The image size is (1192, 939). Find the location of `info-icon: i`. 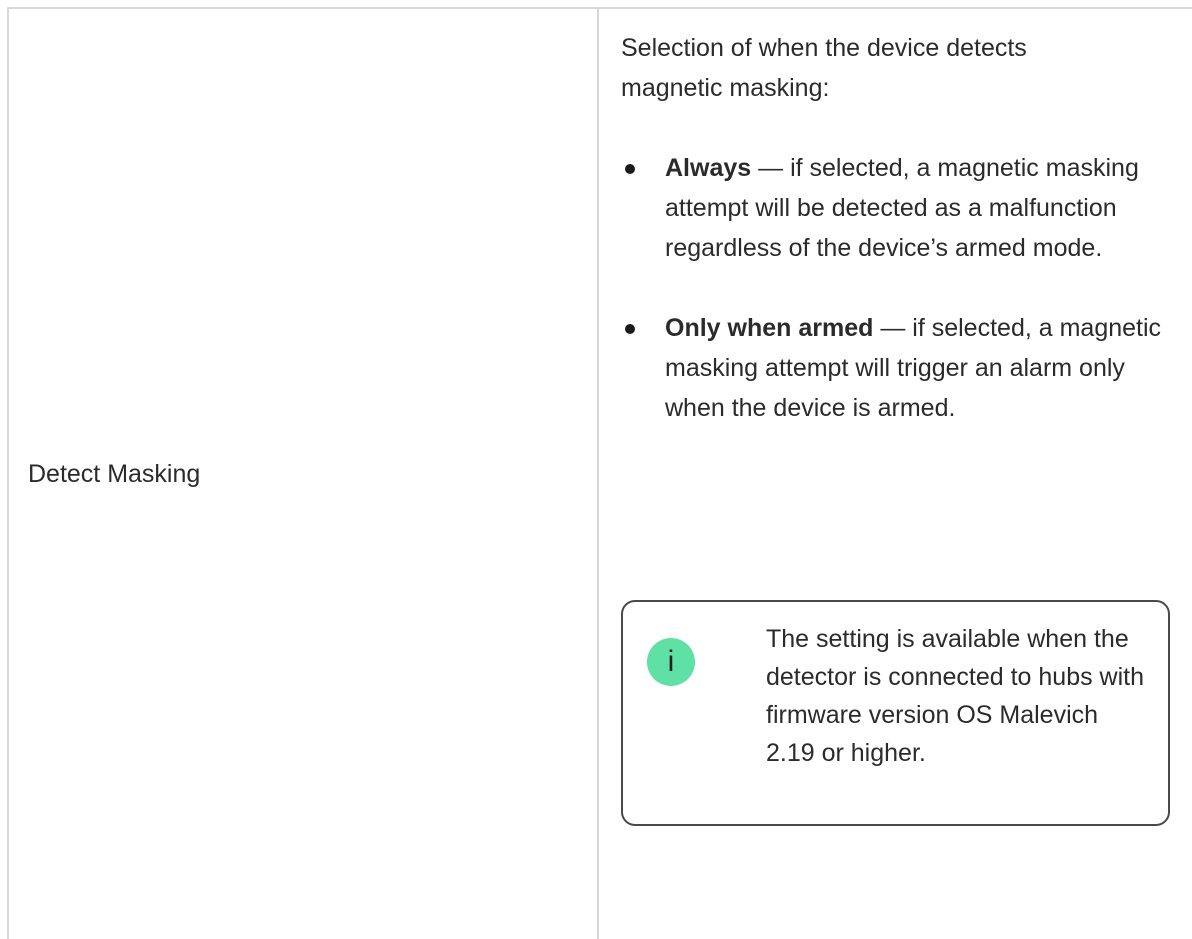

info-icon: i is located at coordinates (671, 662).